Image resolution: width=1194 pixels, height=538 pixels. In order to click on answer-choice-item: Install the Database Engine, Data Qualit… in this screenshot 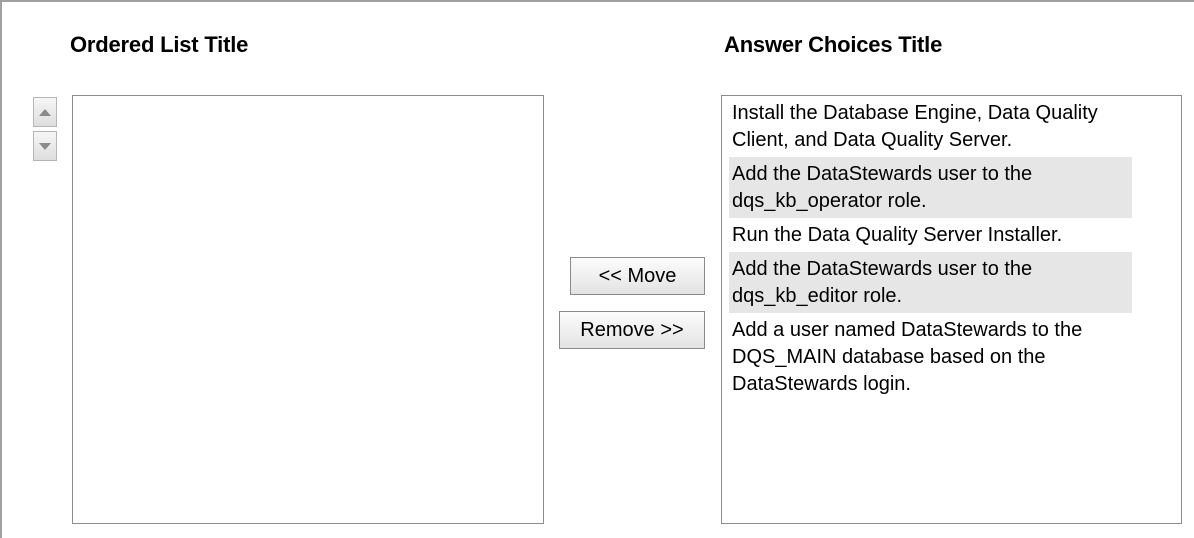, I will do `click(930, 126)`.